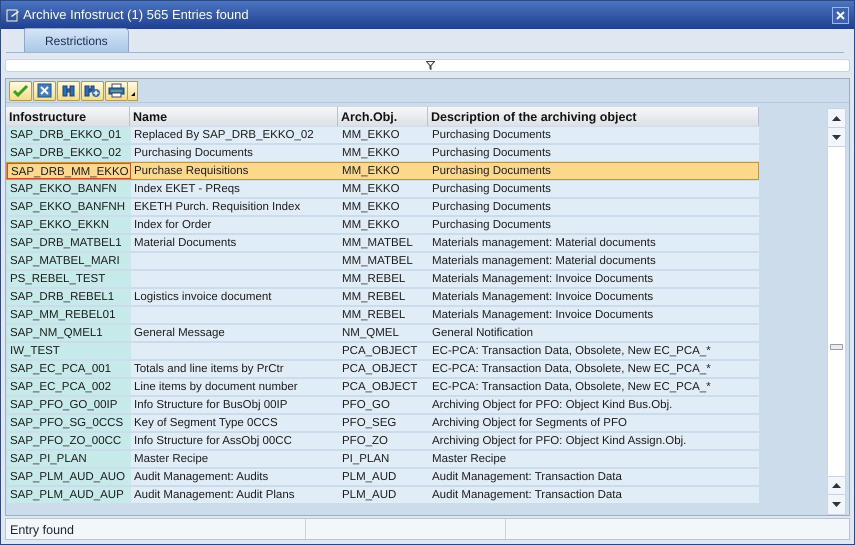 Image resolution: width=855 pixels, height=545 pixels. I want to click on table-row: SAP_DRB_REBEL1 Logistics invoice document MM_REBEL Materials Management: Invoice Documents, so click(382, 297).